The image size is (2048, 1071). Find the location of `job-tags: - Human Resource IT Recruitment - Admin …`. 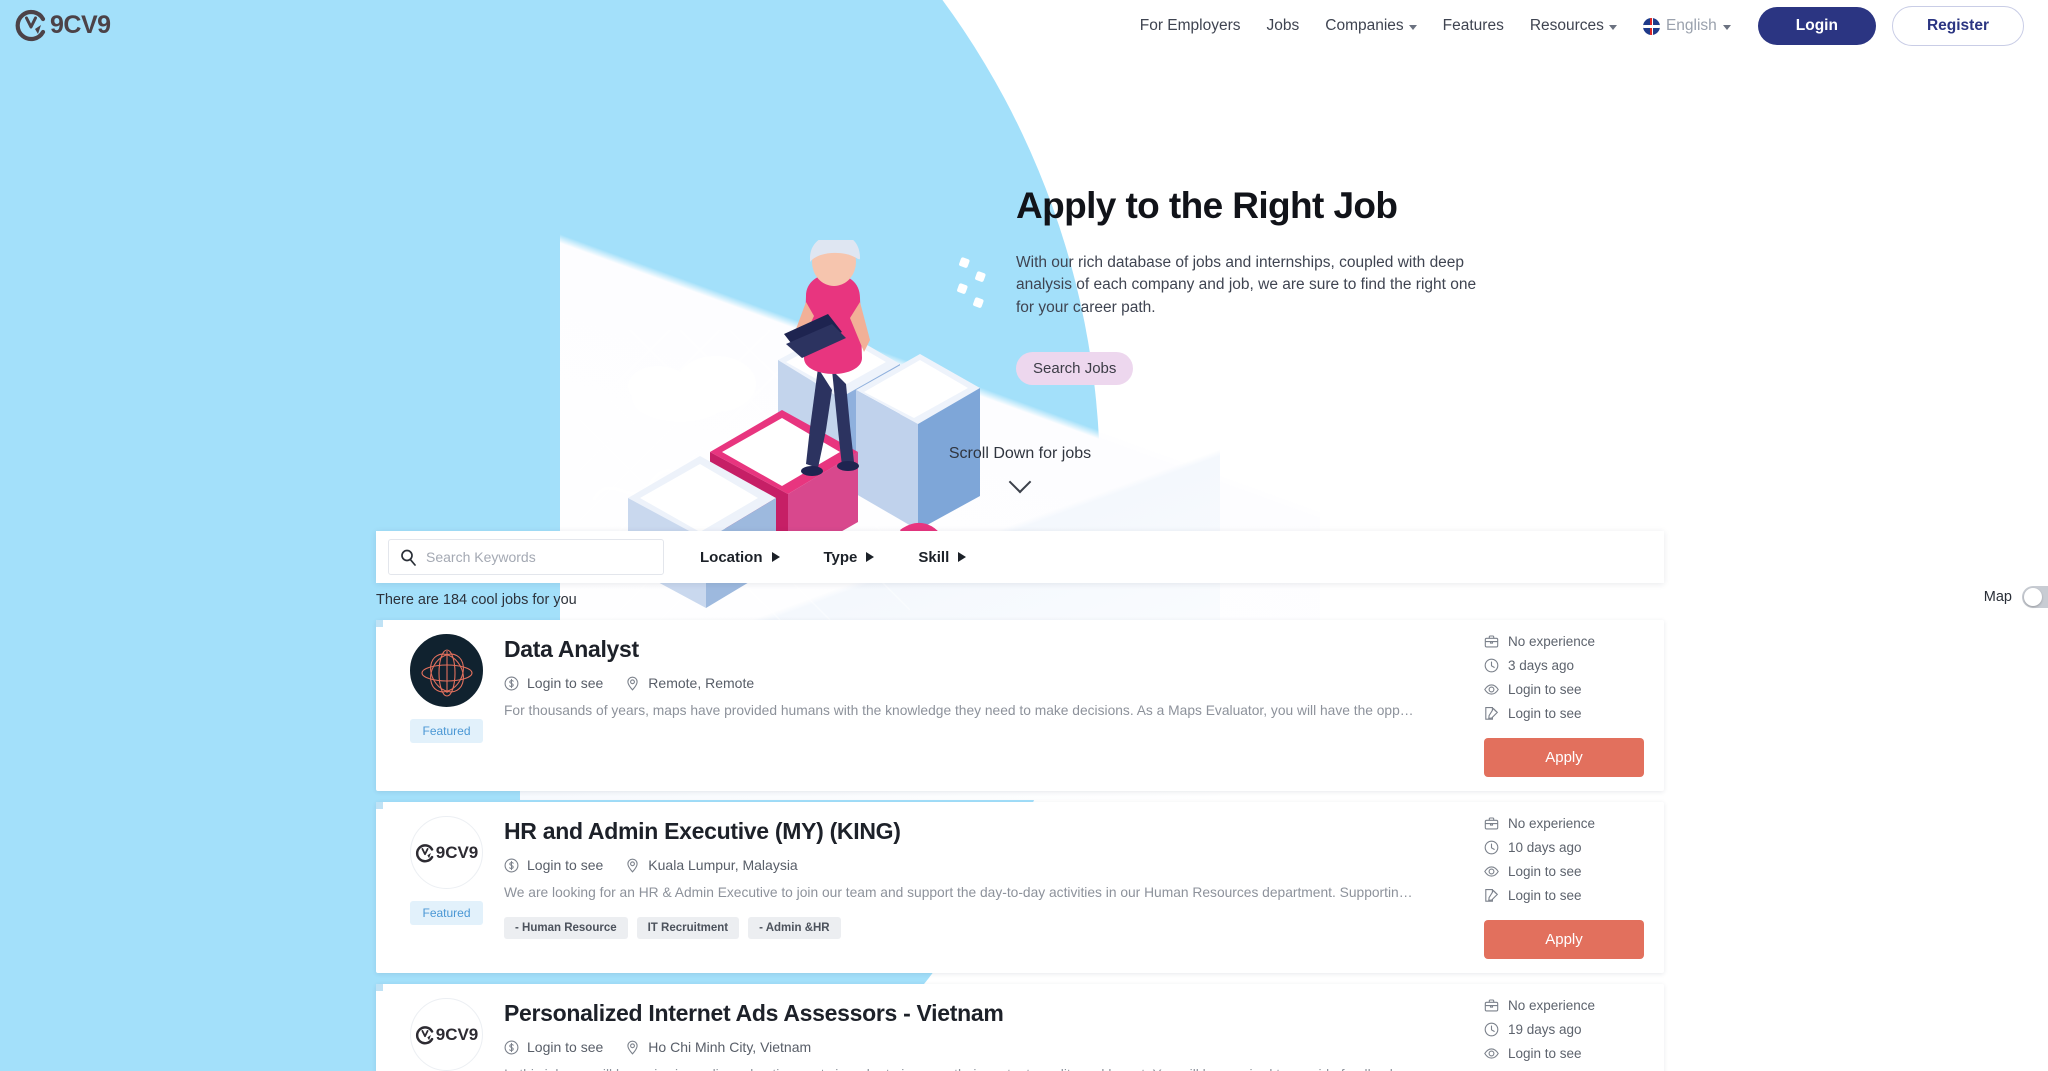

job-tags: - Human Resource IT Recruitment - Admin … is located at coordinates (984, 927).